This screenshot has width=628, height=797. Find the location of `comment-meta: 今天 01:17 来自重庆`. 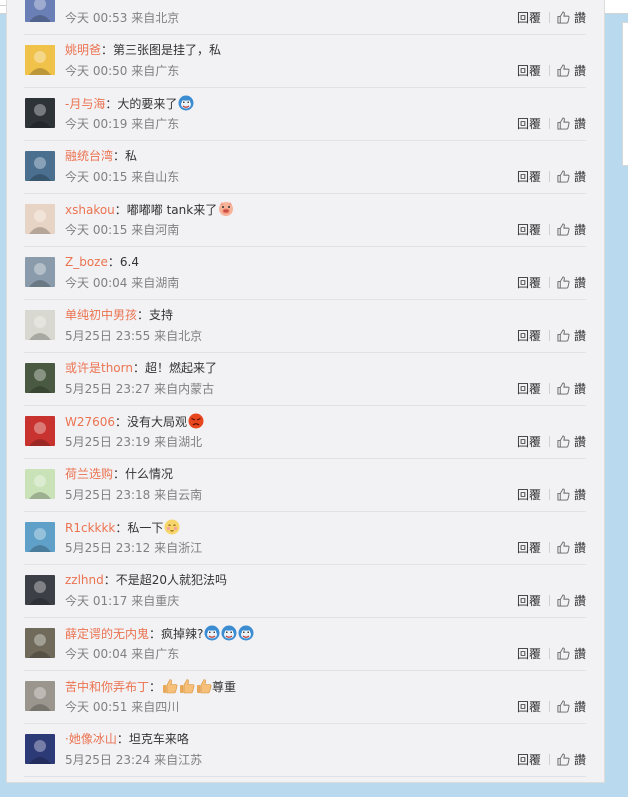

comment-meta: 今天 01:17 来自重庆 is located at coordinates (122, 601).